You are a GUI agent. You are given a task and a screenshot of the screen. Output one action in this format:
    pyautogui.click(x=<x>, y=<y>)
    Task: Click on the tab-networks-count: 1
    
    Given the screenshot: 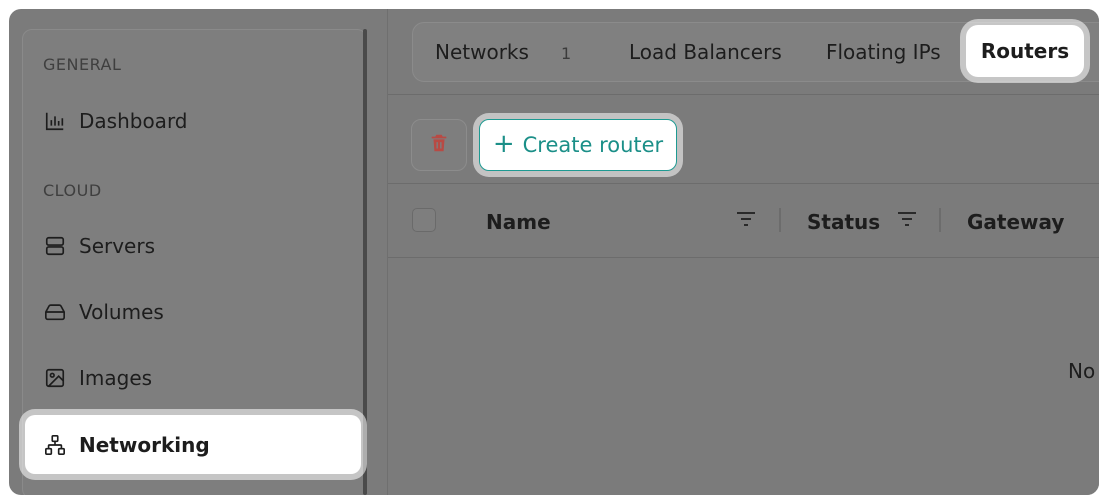 What is the action you would take?
    pyautogui.click(x=566, y=53)
    